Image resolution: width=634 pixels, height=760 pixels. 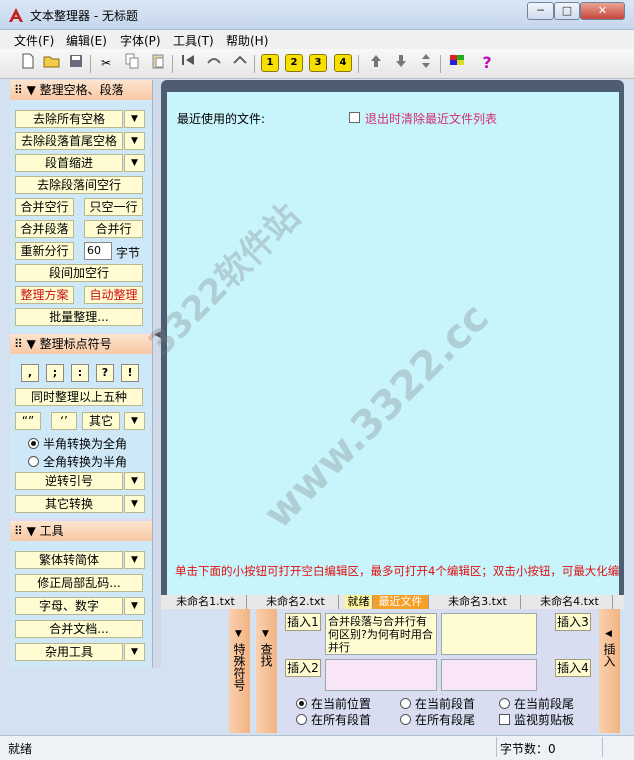 What do you see at coordinates (567, 11) in the screenshot?
I see `maximize-button: □` at bounding box center [567, 11].